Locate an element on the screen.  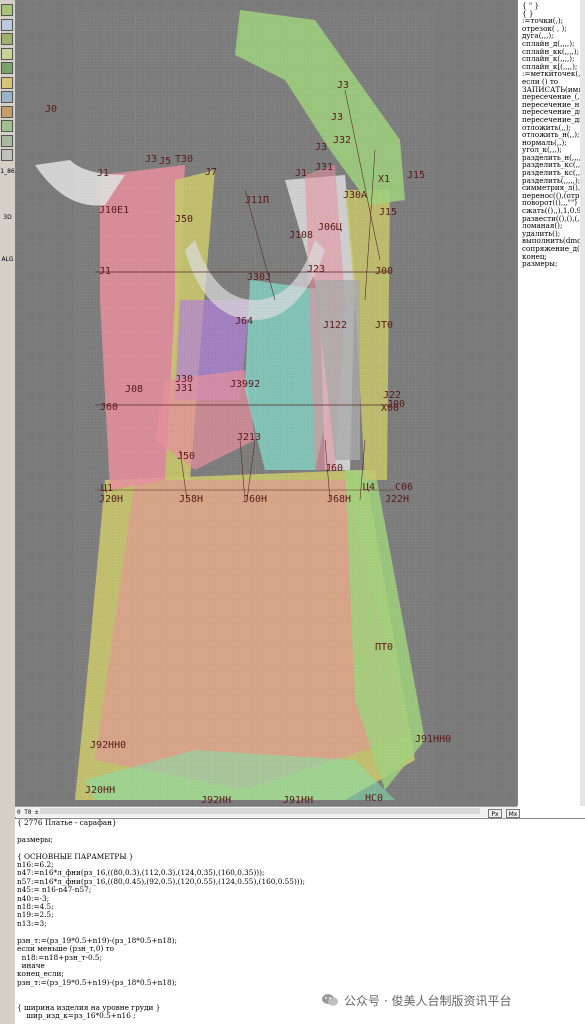
code-line: n45:= n16-n47-n57; is located at coordinates (161, 889).